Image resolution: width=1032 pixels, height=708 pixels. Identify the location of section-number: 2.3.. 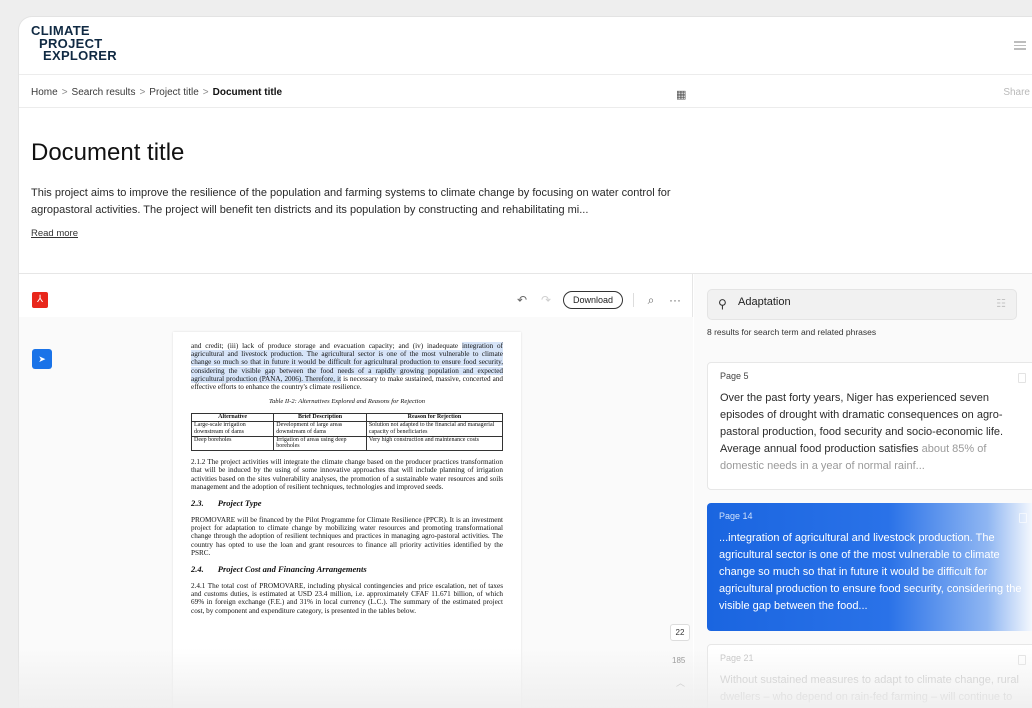
(197, 503).